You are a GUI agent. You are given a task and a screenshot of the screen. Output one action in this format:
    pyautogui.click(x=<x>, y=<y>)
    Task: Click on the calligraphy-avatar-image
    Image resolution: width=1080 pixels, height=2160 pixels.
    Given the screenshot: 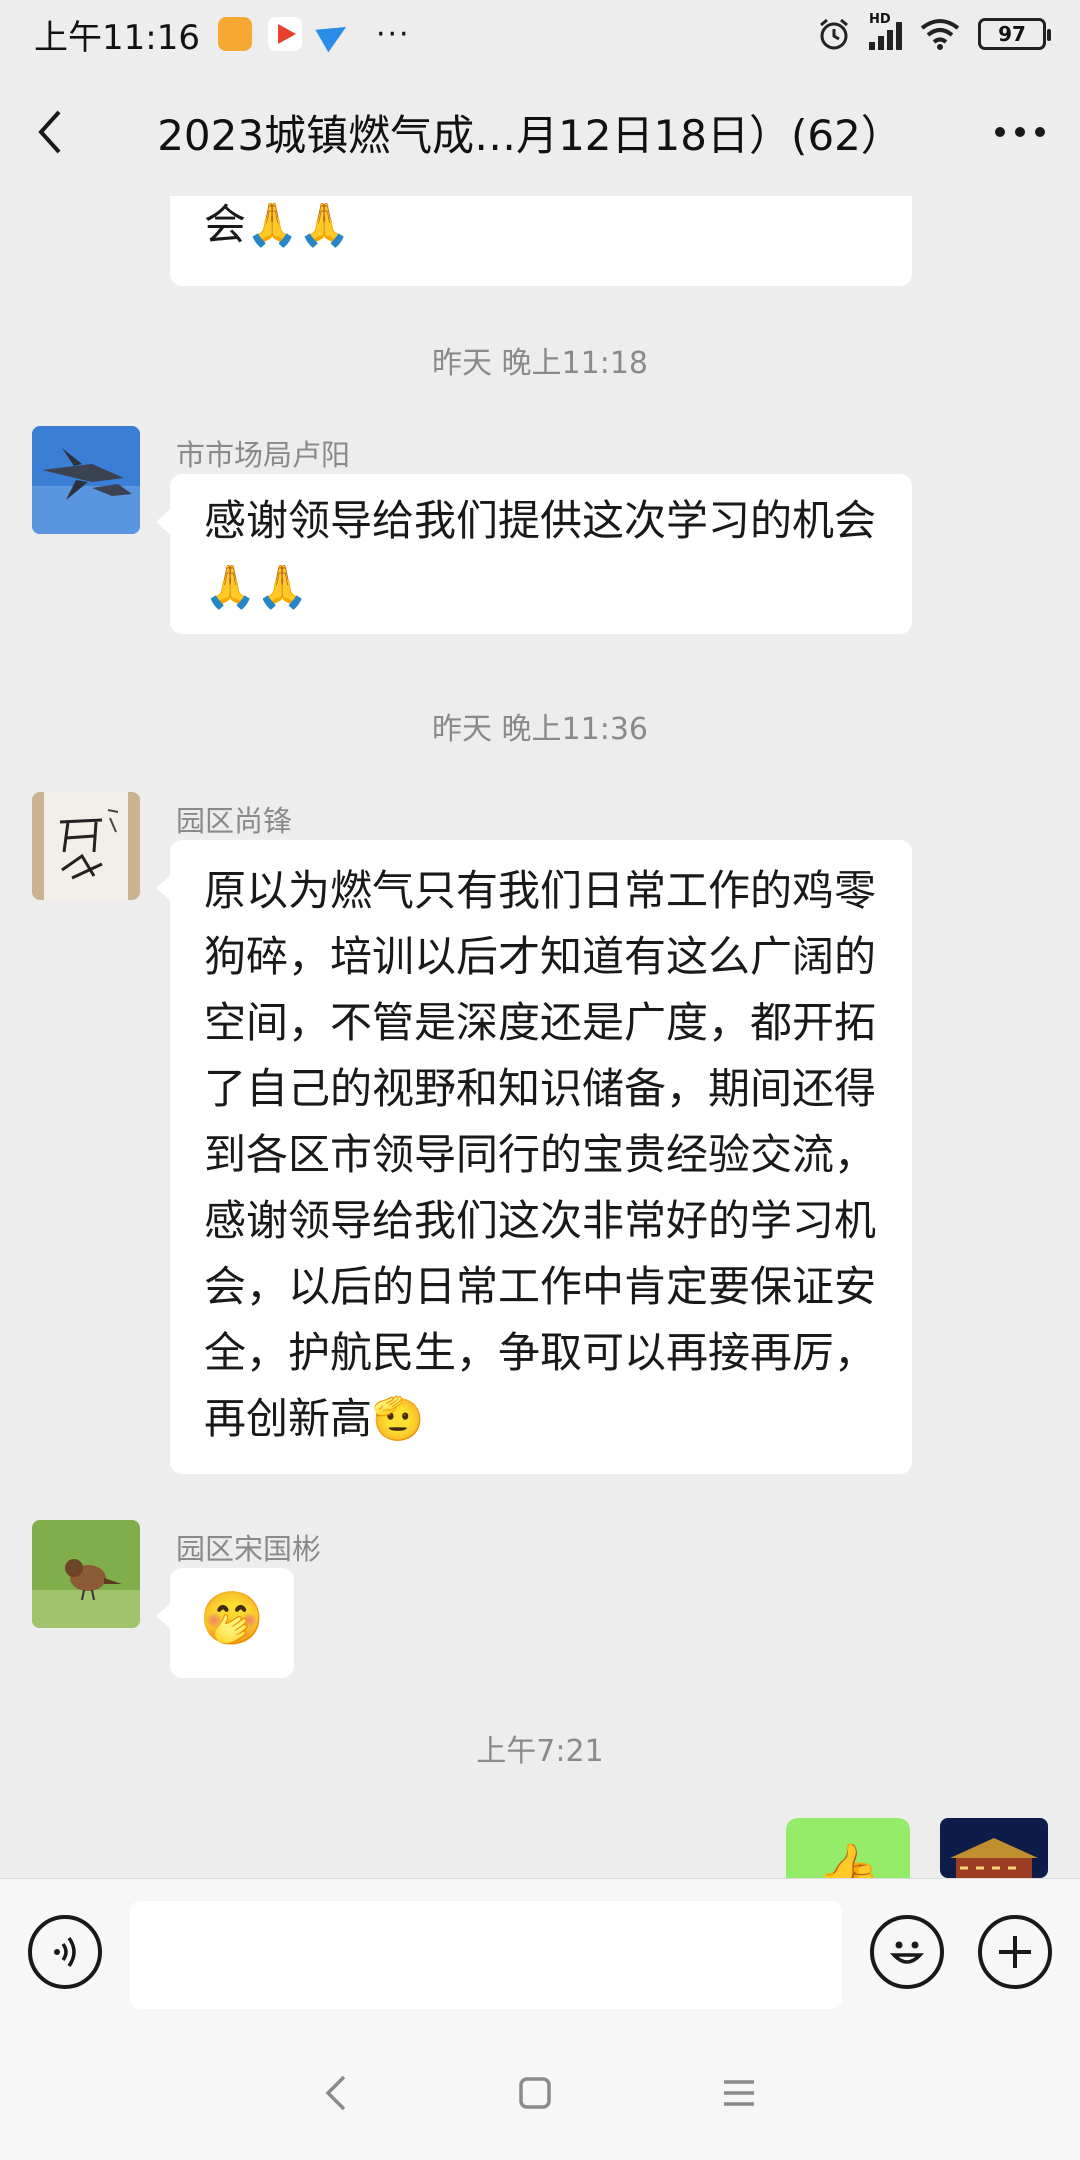 What is the action you would take?
    pyautogui.click(x=86, y=846)
    